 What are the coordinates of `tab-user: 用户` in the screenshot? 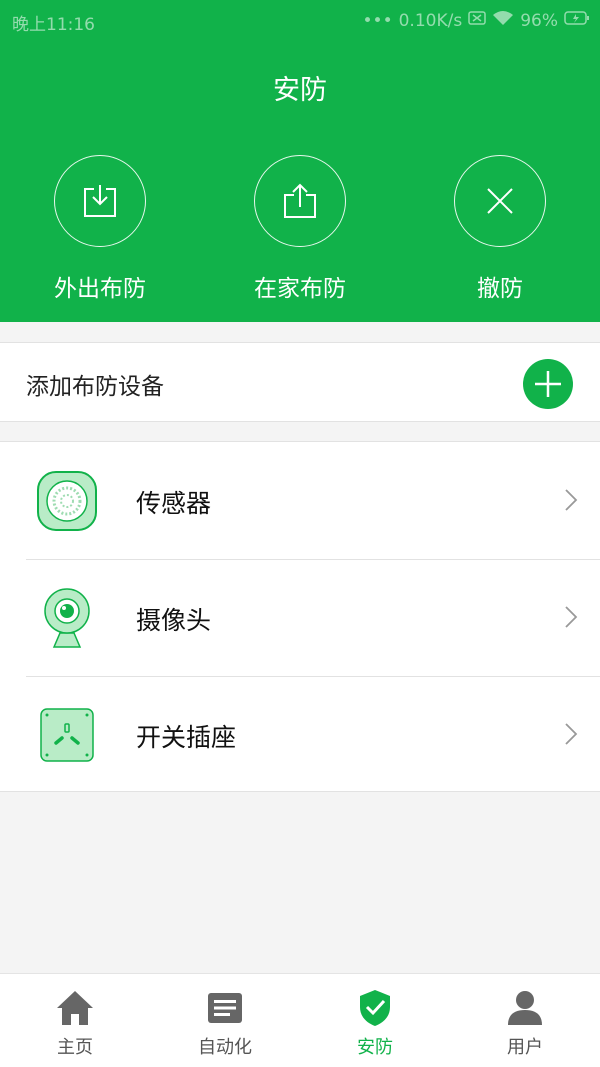 It's located at (525, 1020).